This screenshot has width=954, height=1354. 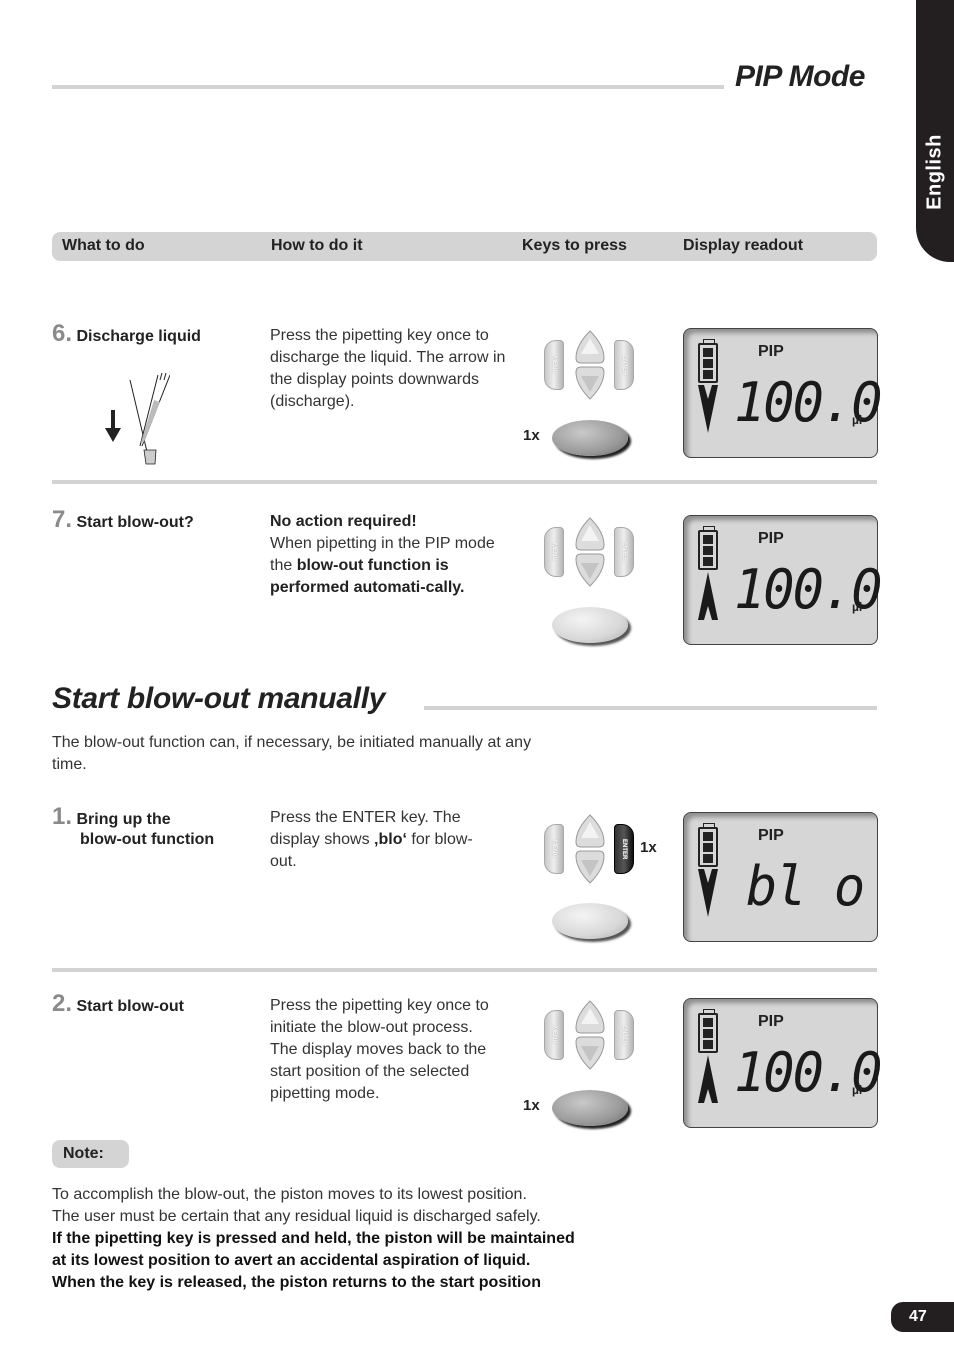 What do you see at coordinates (135, 522) in the screenshot?
I see `step-title: Start blow-out?` at bounding box center [135, 522].